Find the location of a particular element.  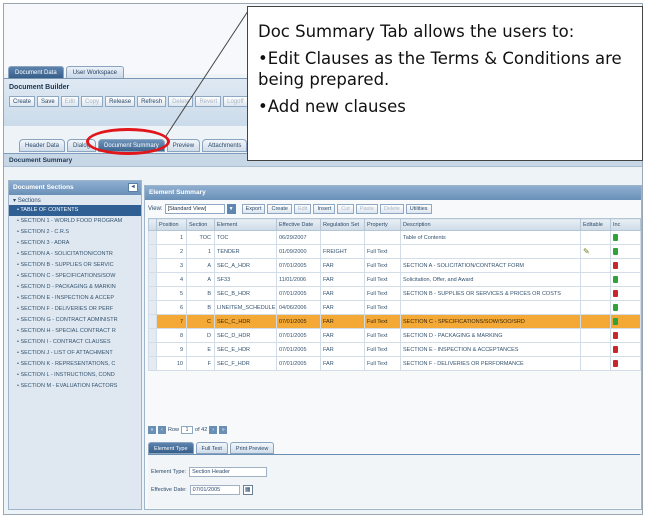

insert-button: Insert is located at coordinates (324, 209).